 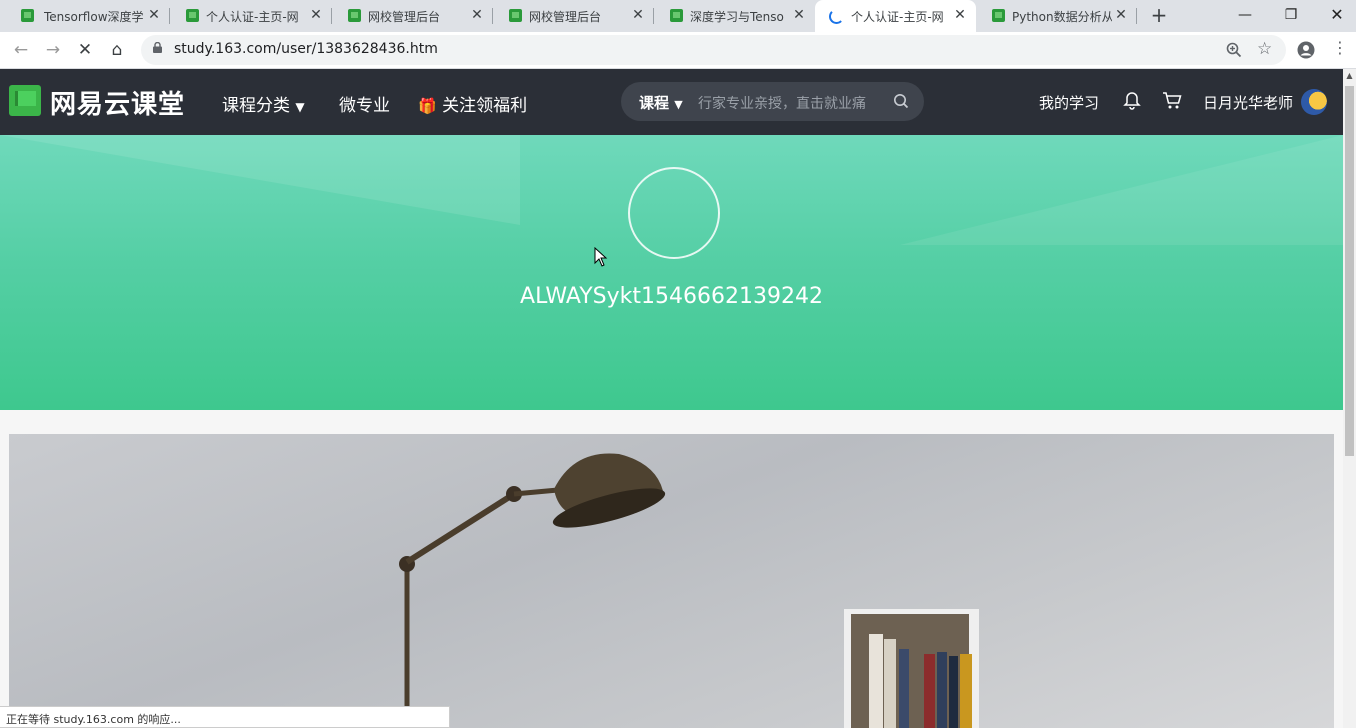 I want to click on new-tab-icon: +, so click(x=1159, y=15).